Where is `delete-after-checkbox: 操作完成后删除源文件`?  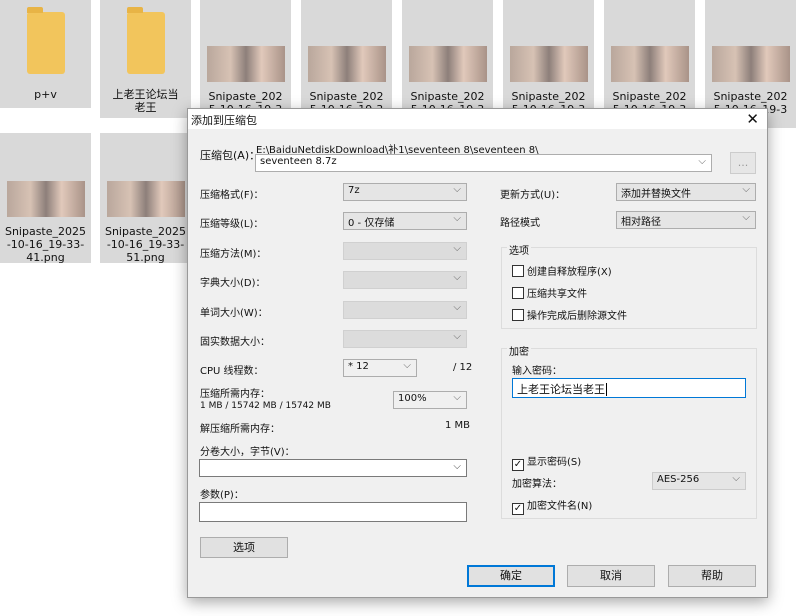 delete-after-checkbox: 操作完成后删除源文件 is located at coordinates (569, 314).